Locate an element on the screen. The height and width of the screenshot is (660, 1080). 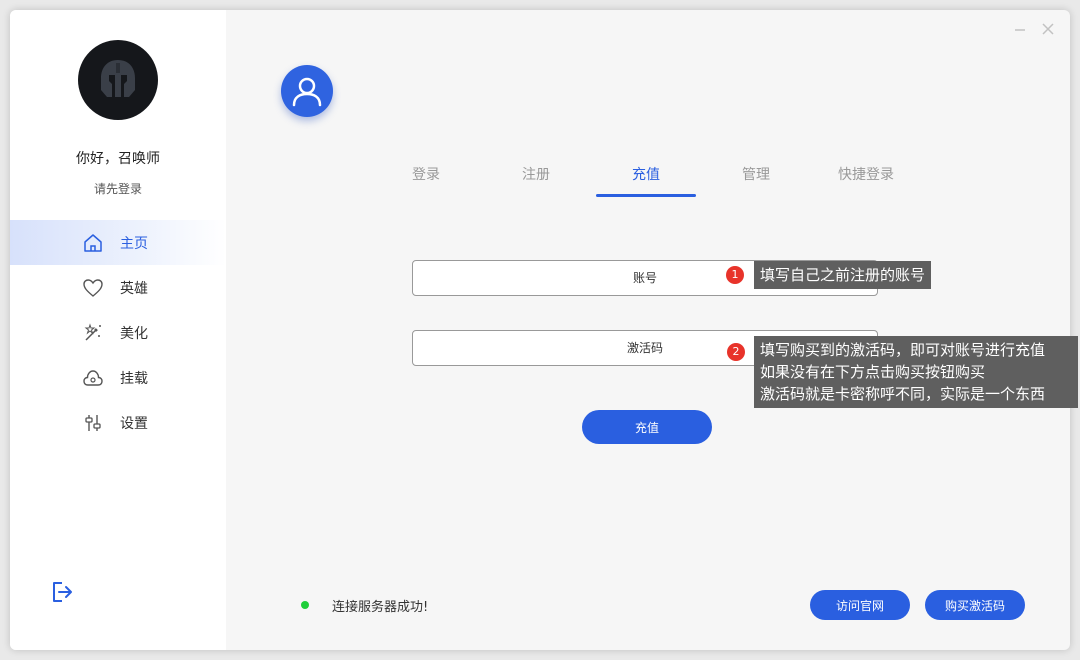
minimize-button is located at coordinates (1020, 30).